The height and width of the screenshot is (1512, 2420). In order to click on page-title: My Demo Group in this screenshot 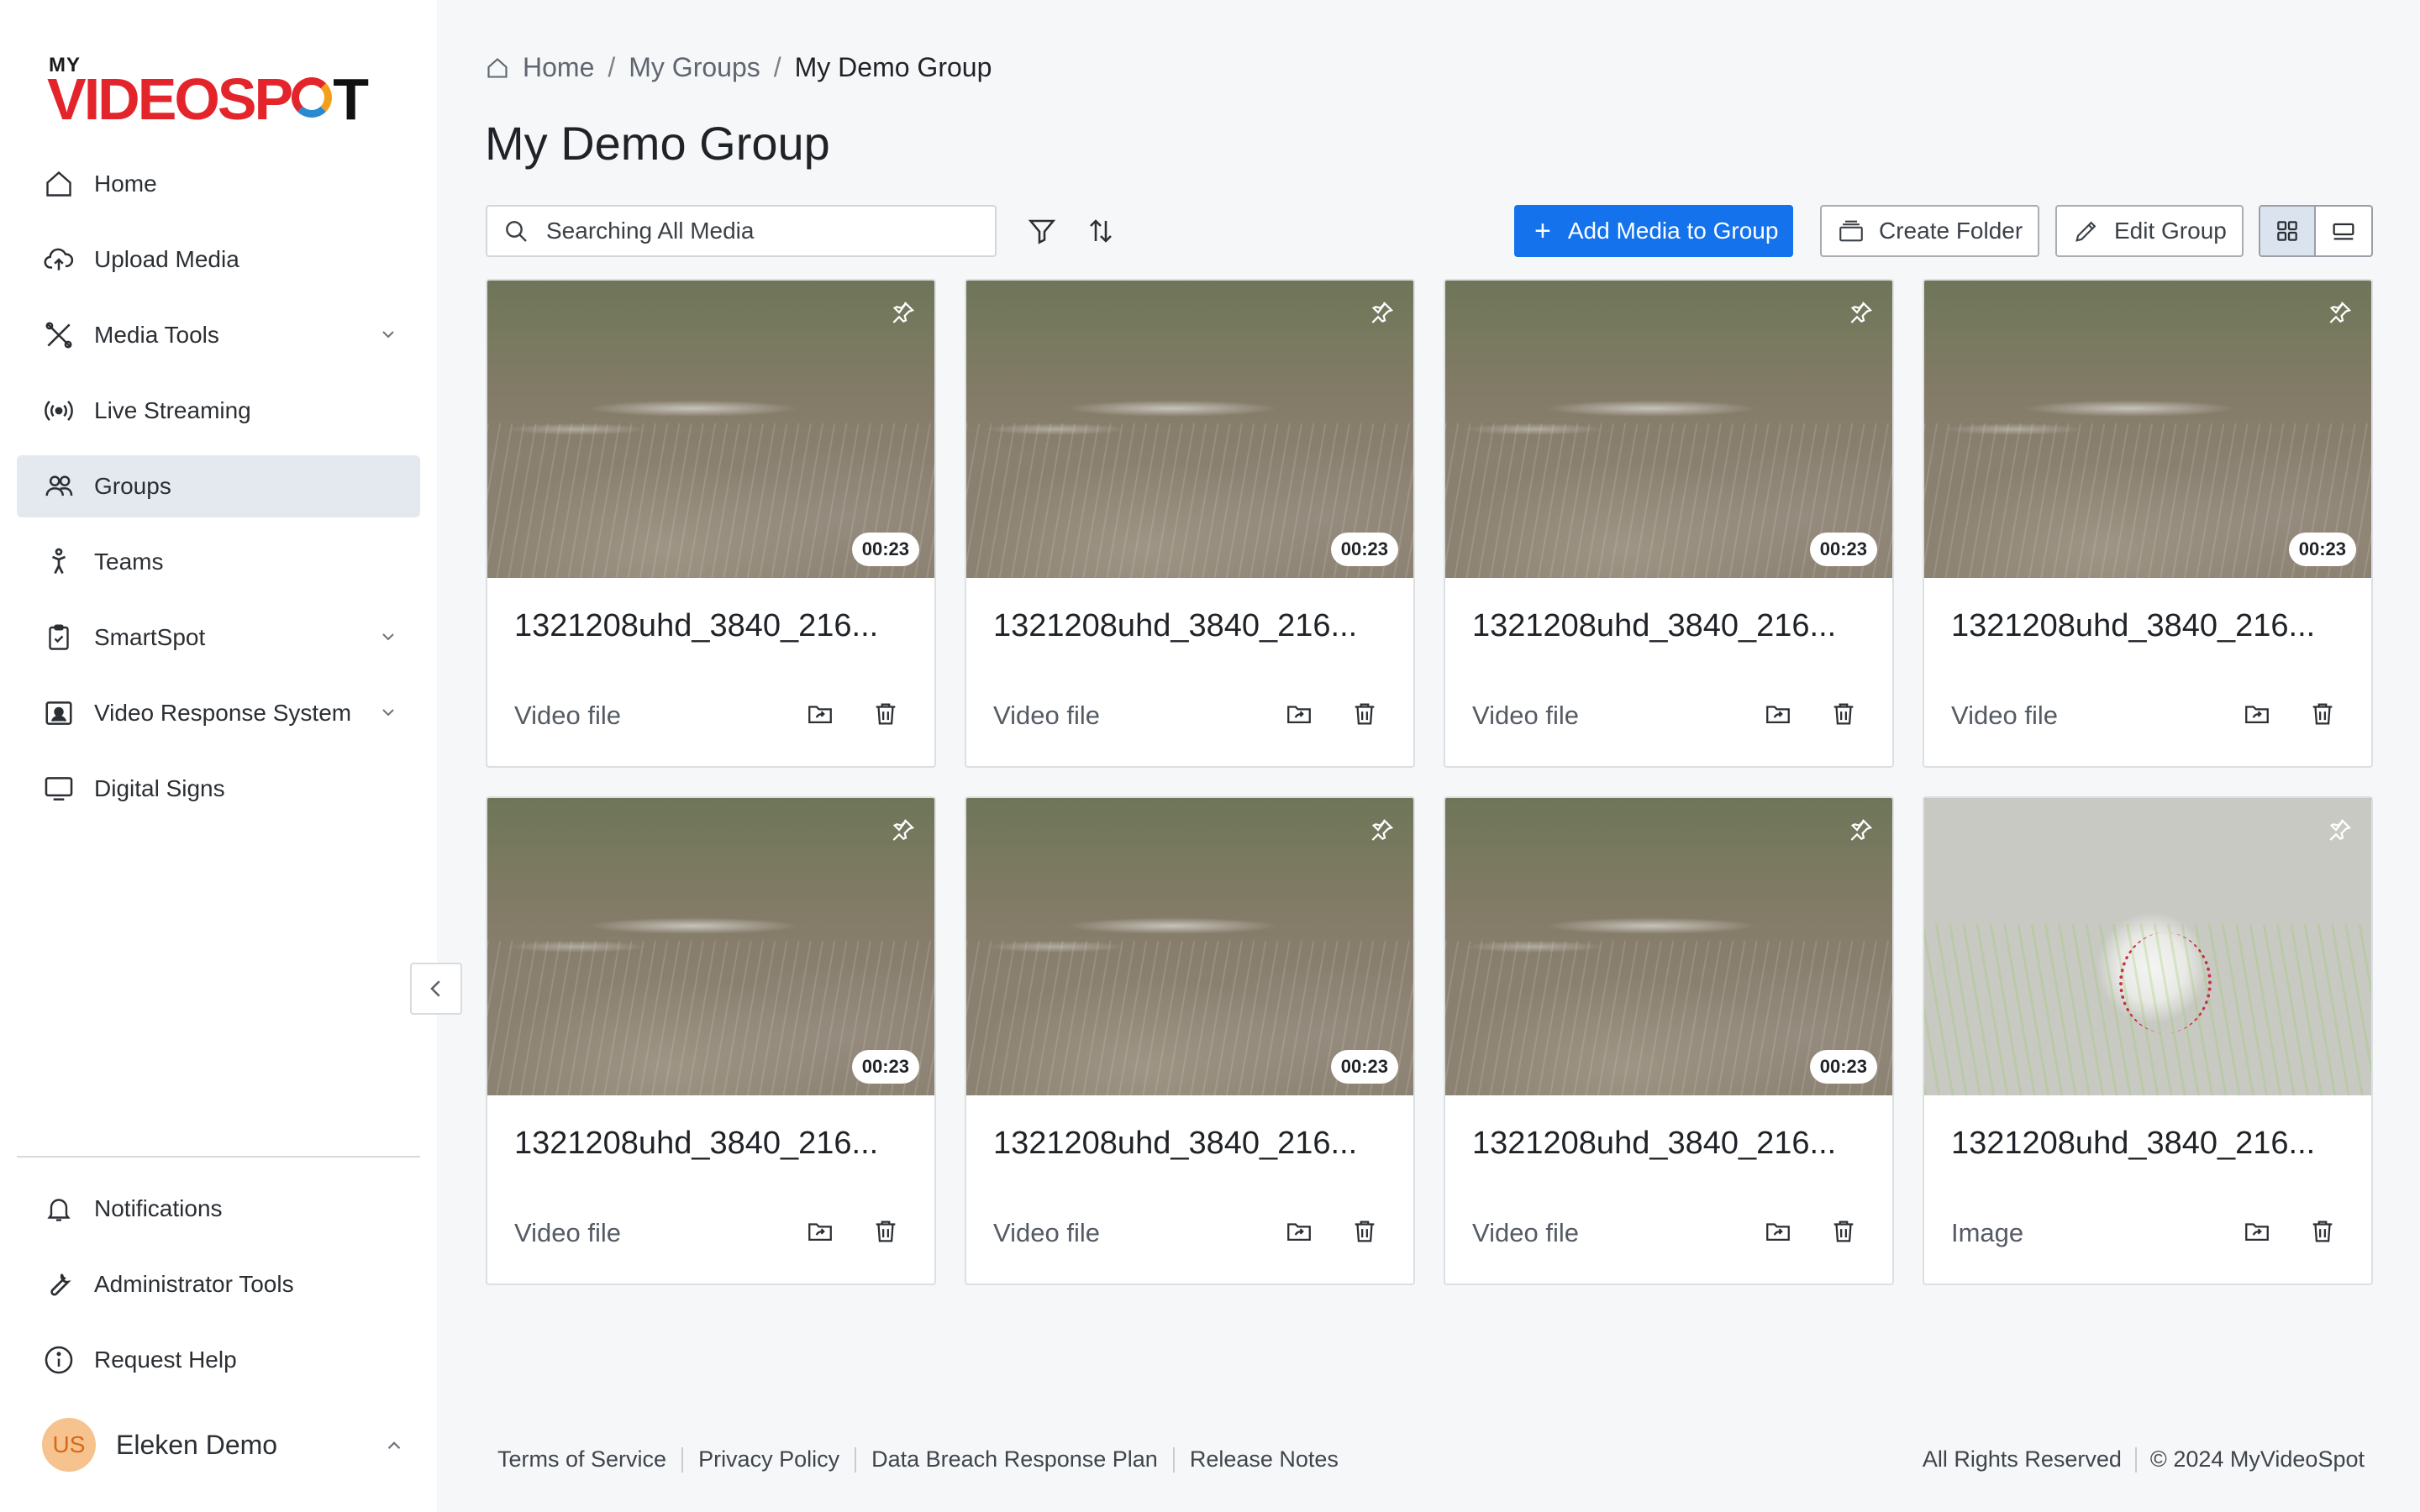, I will do `click(658, 143)`.